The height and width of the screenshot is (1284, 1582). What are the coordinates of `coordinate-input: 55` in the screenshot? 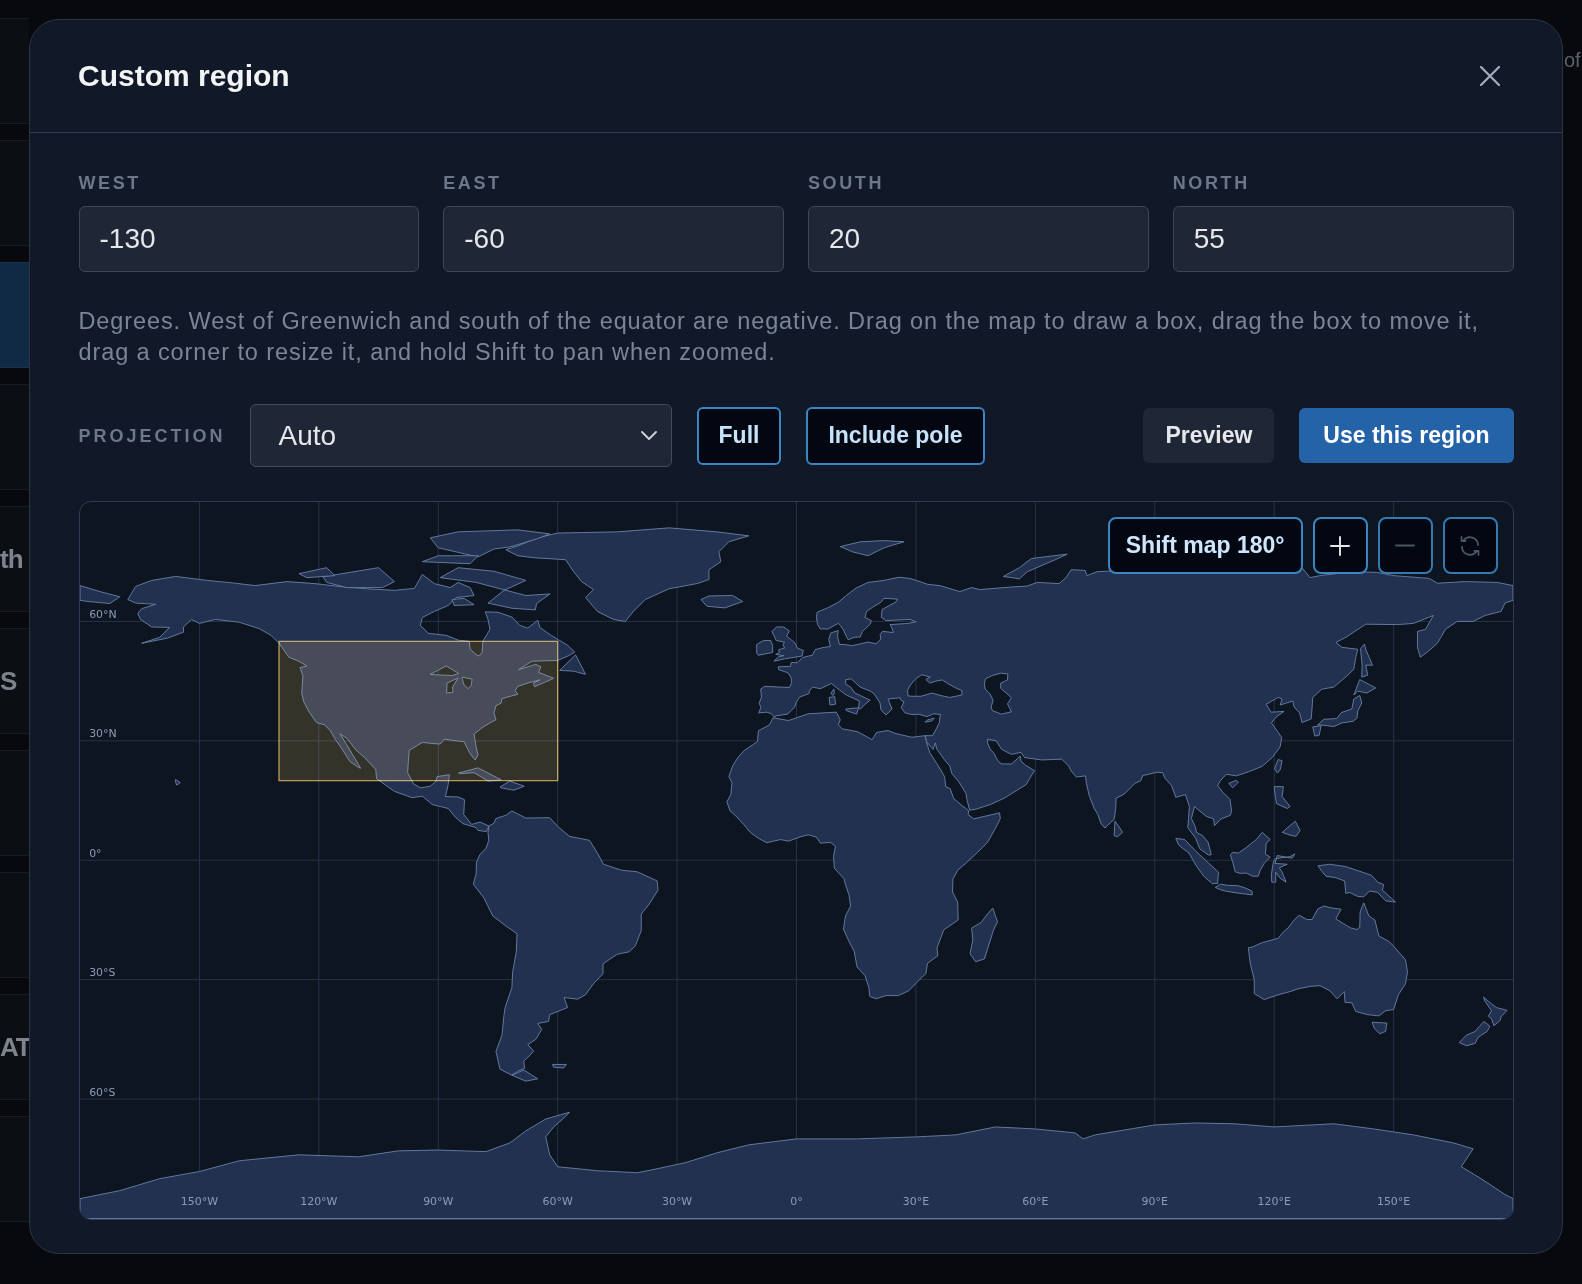 It's located at (1343, 239).